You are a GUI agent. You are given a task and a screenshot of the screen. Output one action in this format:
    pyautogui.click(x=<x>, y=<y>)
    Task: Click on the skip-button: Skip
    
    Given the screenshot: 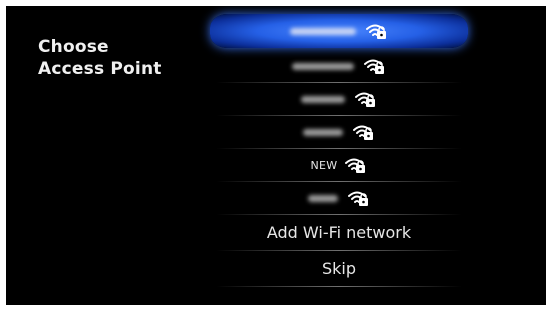 What is the action you would take?
    pyautogui.click(x=339, y=269)
    